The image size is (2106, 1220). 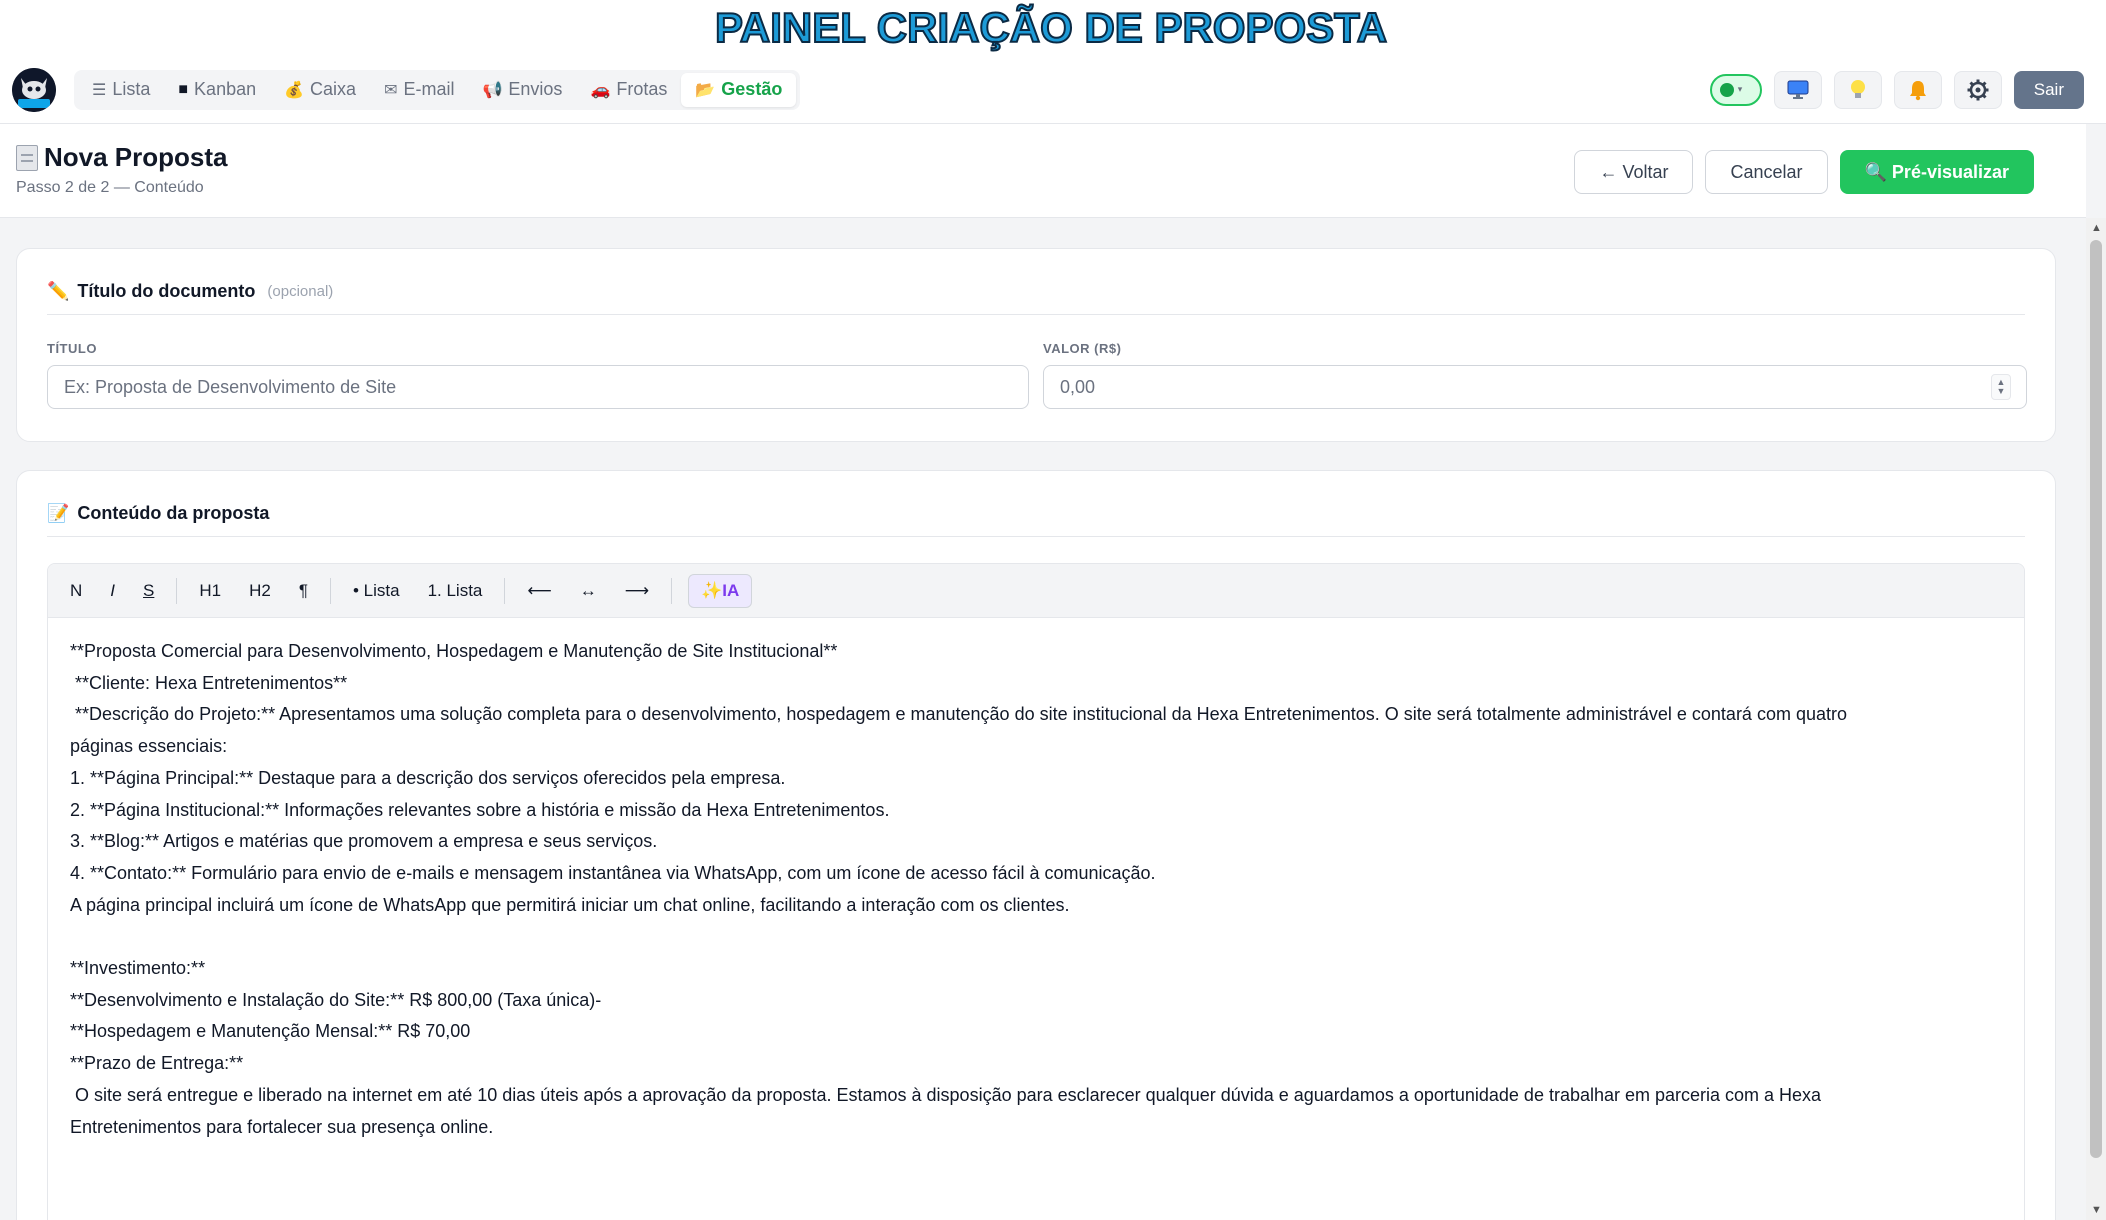 I want to click on lightbulb-icon, so click(x=1857, y=88).